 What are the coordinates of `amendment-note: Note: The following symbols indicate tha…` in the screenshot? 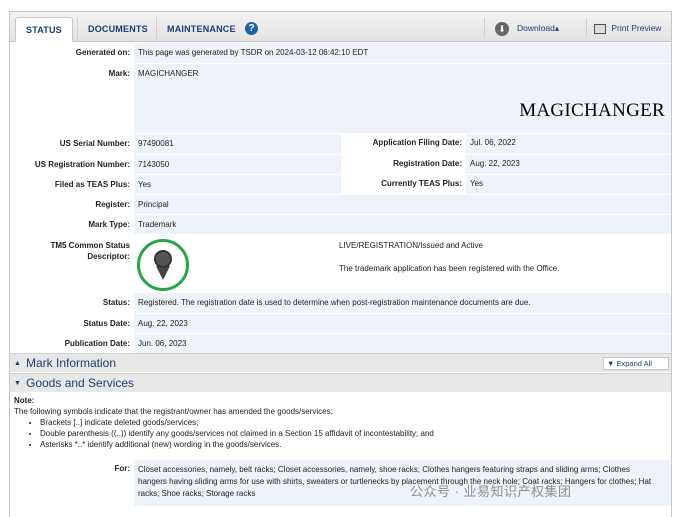 It's located at (224, 422).